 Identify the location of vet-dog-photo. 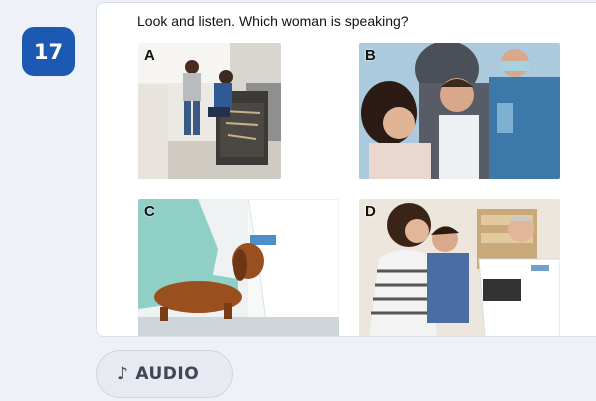
(238, 267).